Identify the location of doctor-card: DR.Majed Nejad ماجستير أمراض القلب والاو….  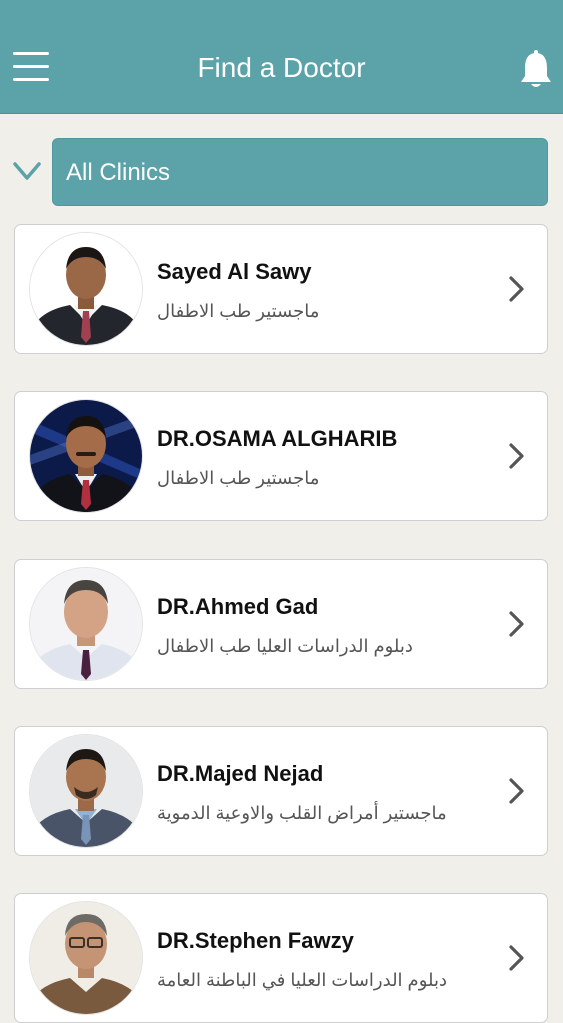
(281, 791).